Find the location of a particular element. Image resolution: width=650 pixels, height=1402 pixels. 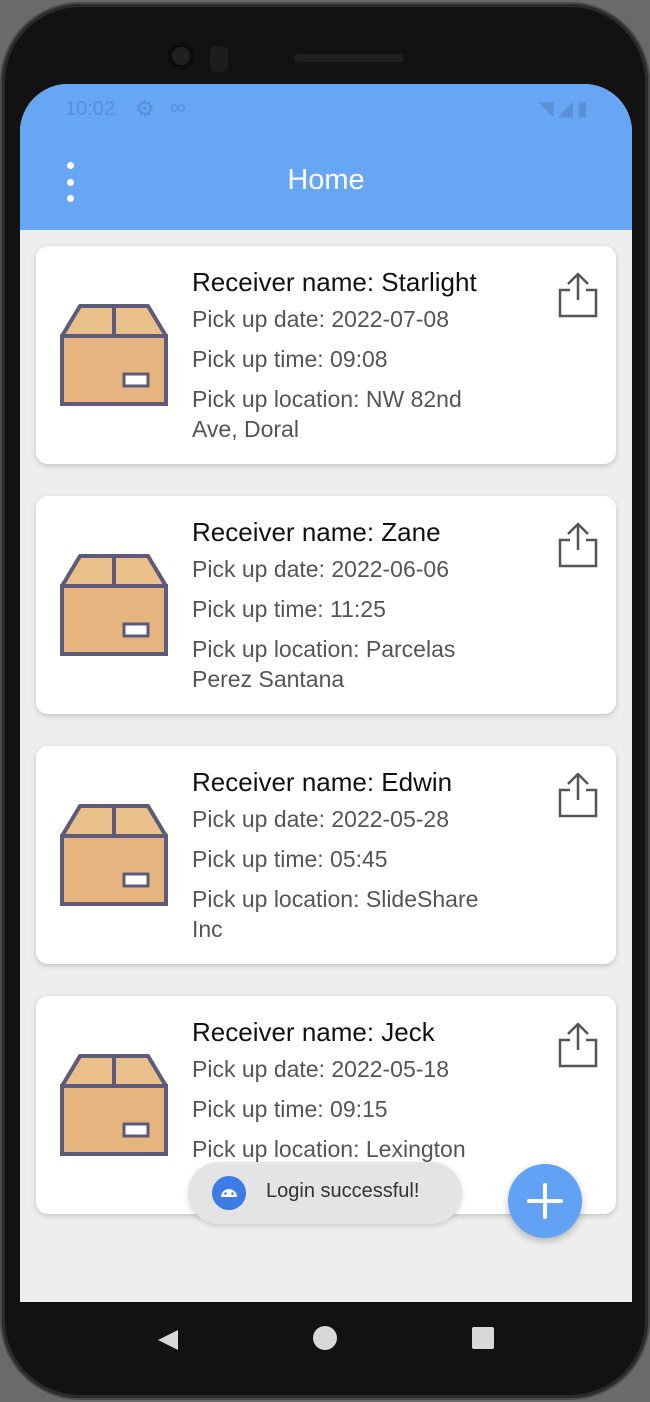

home-icon is located at coordinates (325, 1338).